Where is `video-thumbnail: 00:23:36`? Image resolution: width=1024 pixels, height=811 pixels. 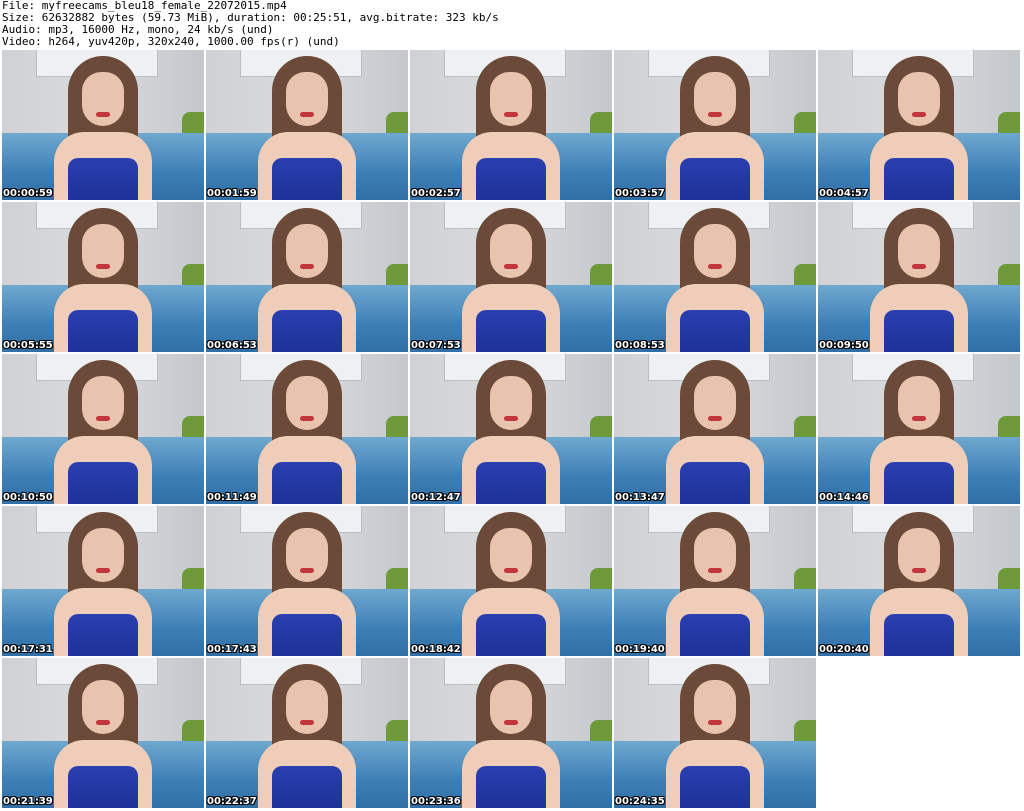
video-thumbnail: 00:23:36 is located at coordinates (511, 733).